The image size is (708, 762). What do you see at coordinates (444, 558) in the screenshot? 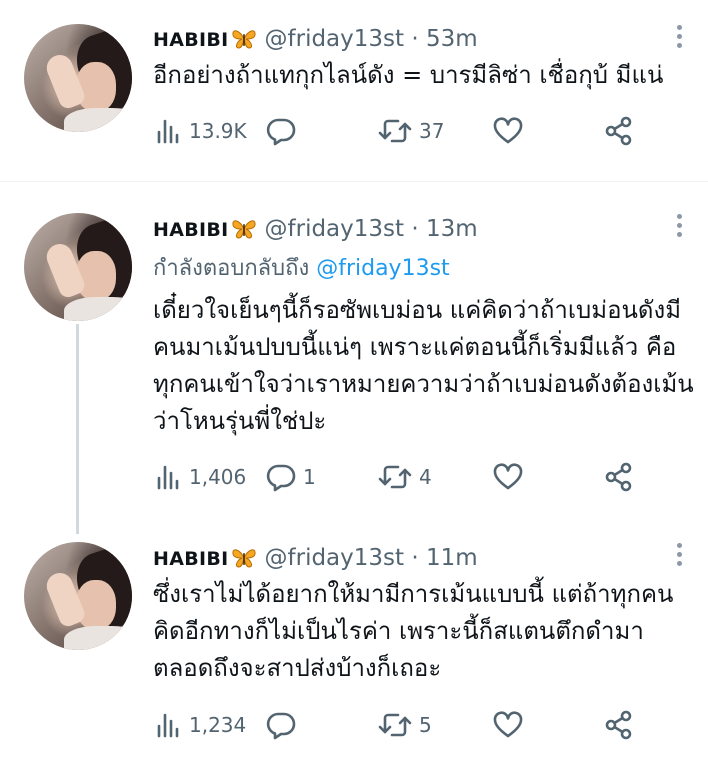
I see `timestamp: · 11m` at bounding box center [444, 558].